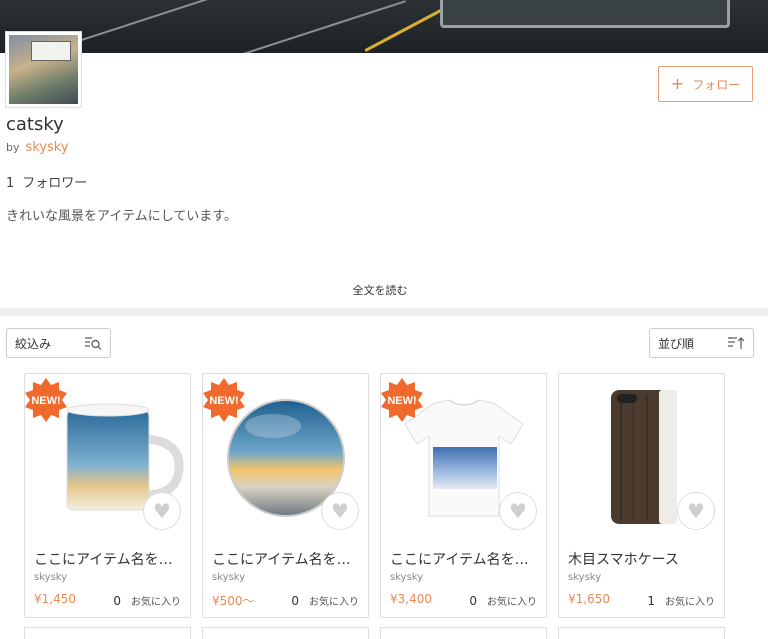 The height and width of the screenshot is (639, 768). I want to click on product-price: ¥500〜, so click(233, 601).